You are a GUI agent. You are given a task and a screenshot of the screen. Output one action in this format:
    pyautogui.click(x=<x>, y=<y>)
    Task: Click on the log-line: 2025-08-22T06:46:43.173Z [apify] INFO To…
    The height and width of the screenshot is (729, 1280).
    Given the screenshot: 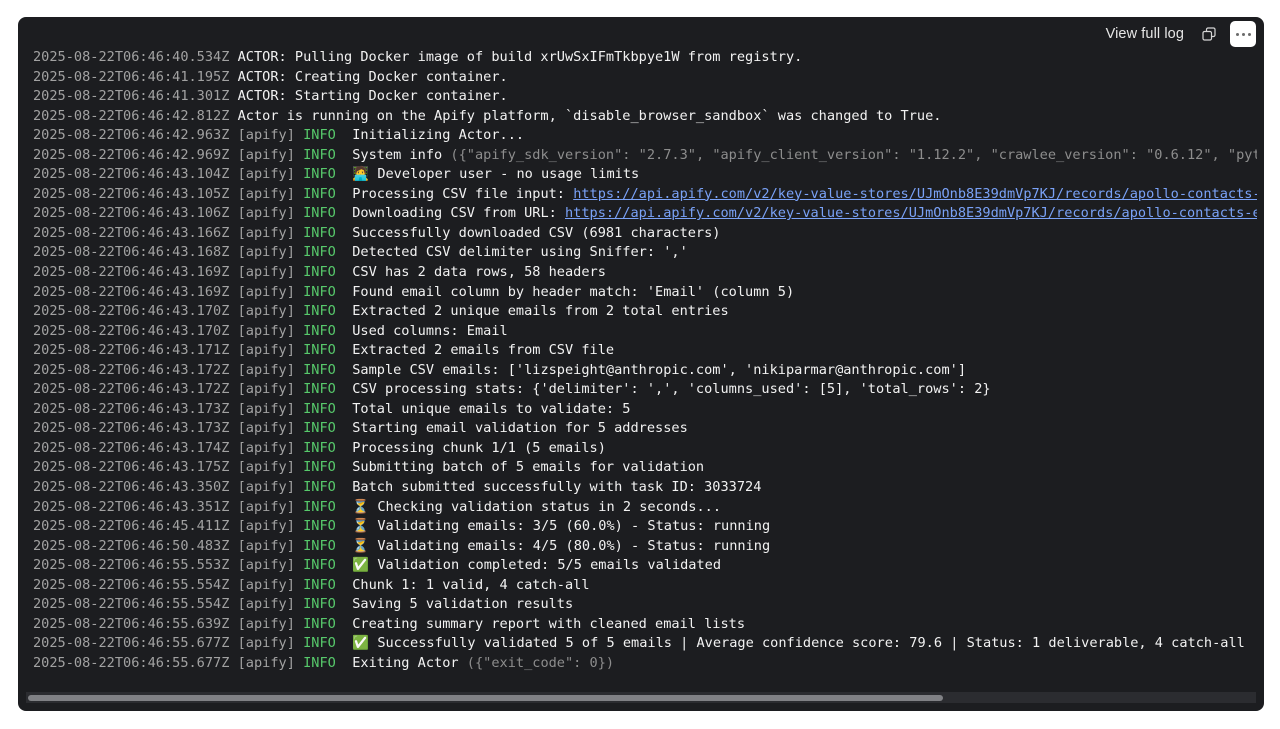 What is the action you would take?
    pyautogui.click(x=645, y=410)
    